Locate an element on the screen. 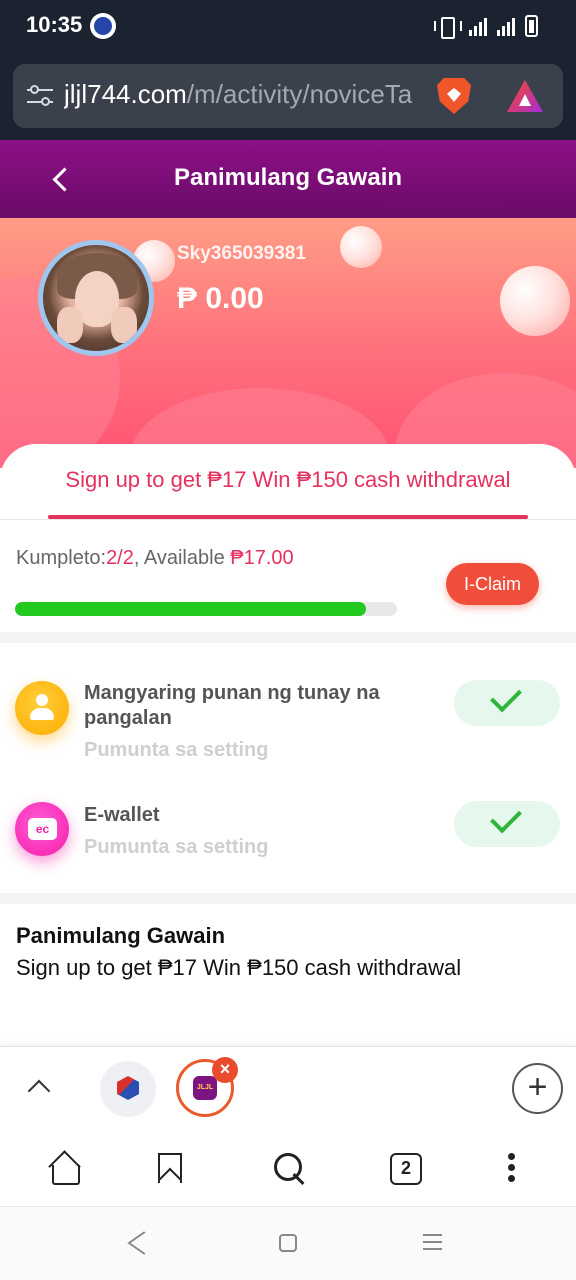 The image size is (576, 1280). divider is located at coordinates (288, 519).